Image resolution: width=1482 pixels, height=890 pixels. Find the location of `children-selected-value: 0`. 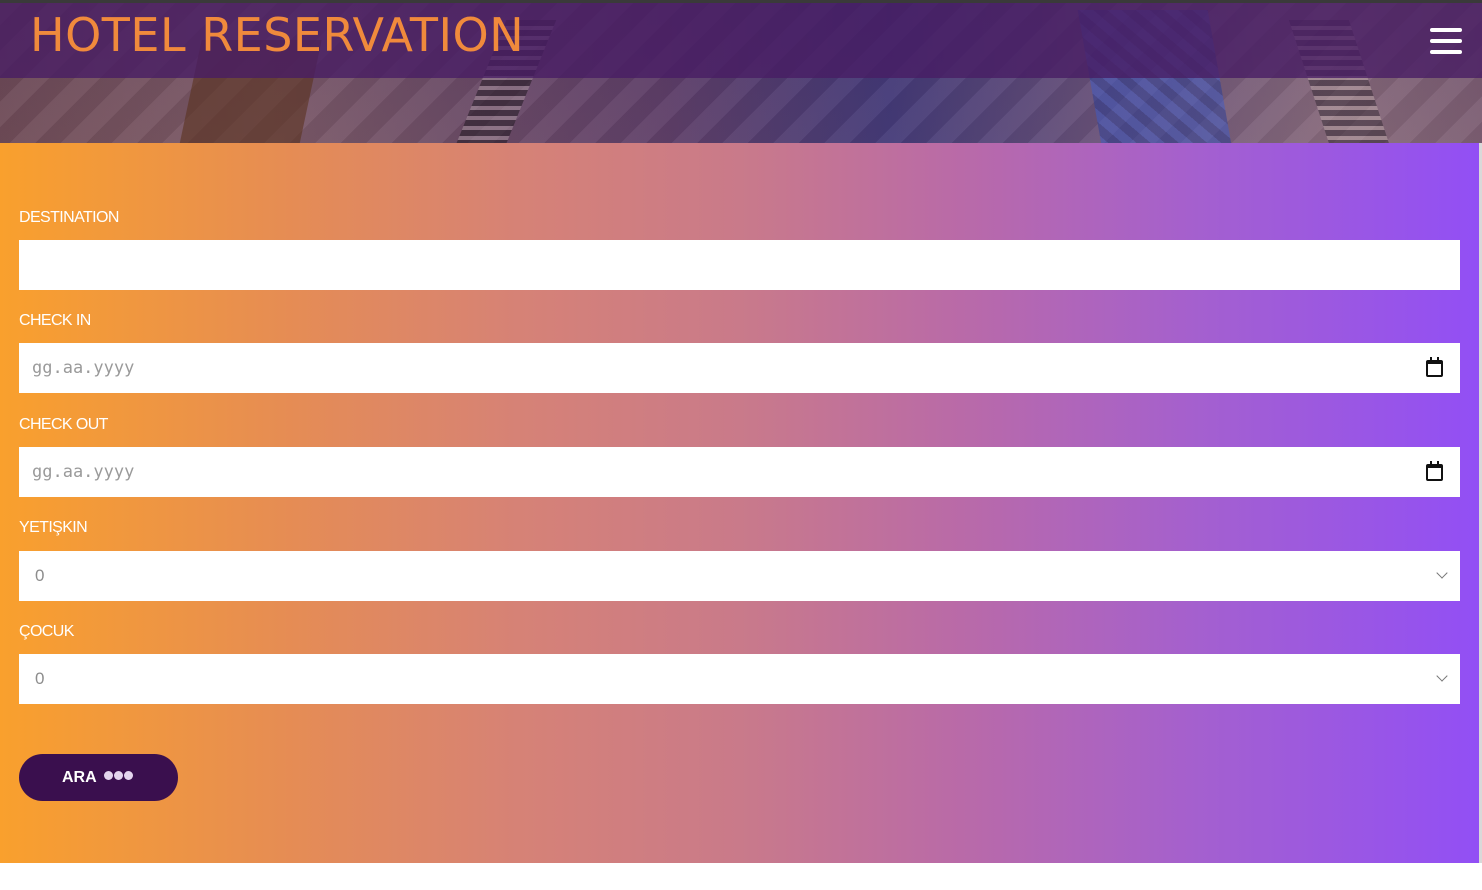

children-selected-value: 0 is located at coordinates (40, 678).